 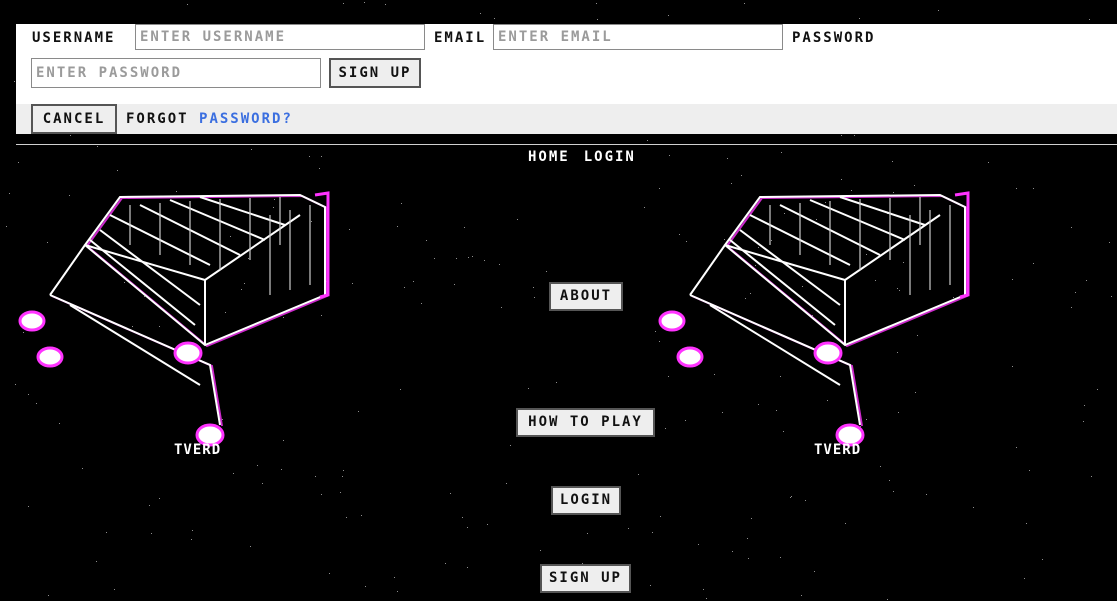 What do you see at coordinates (74, 119) in the screenshot?
I see `cancel-button: CANCEL` at bounding box center [74, 119].